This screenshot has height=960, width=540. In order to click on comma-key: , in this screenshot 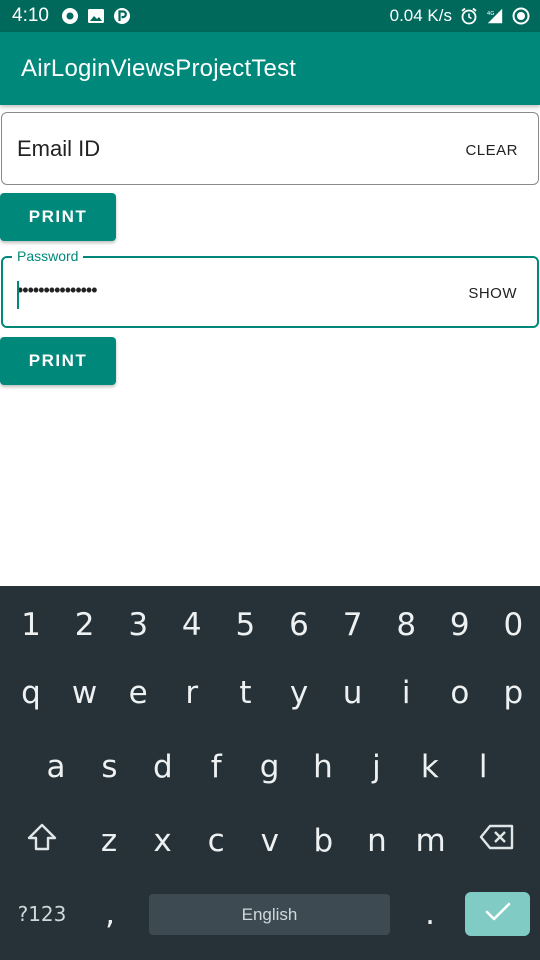, I will do `click(110, 914)`.